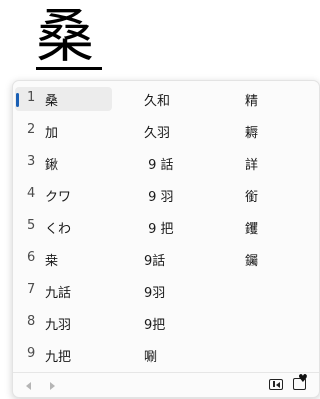  I want to click on candidate-item: 唰, so click(150, 355).